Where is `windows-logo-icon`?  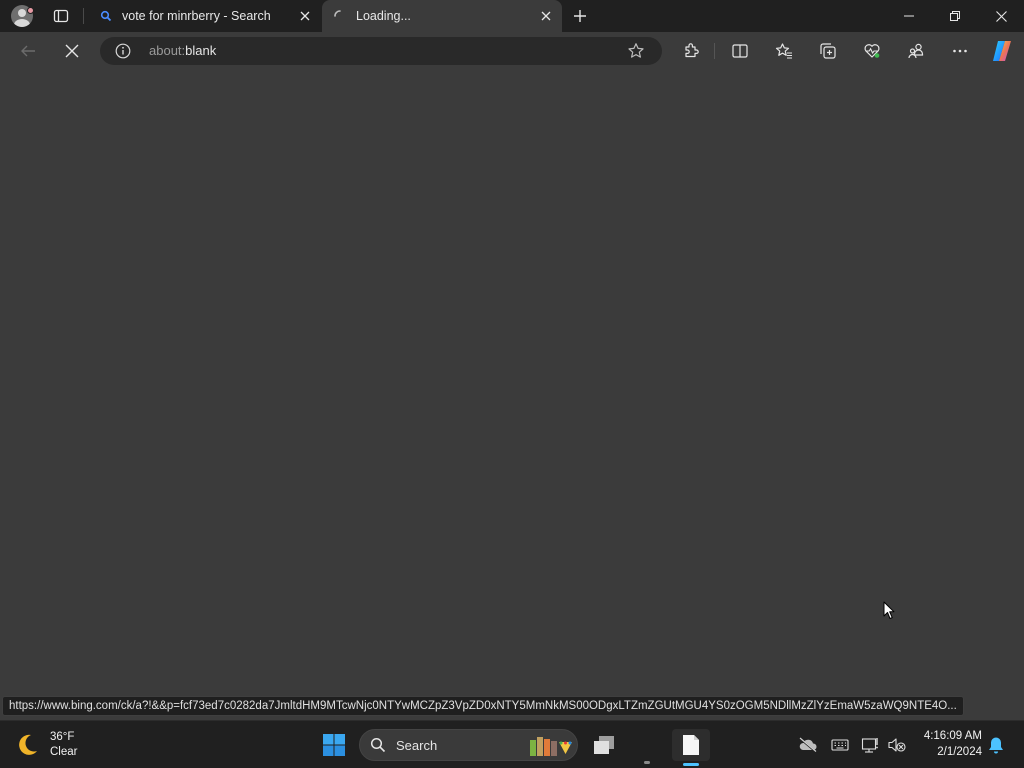
windows-logo-icon is located at coordinates (334, 745).